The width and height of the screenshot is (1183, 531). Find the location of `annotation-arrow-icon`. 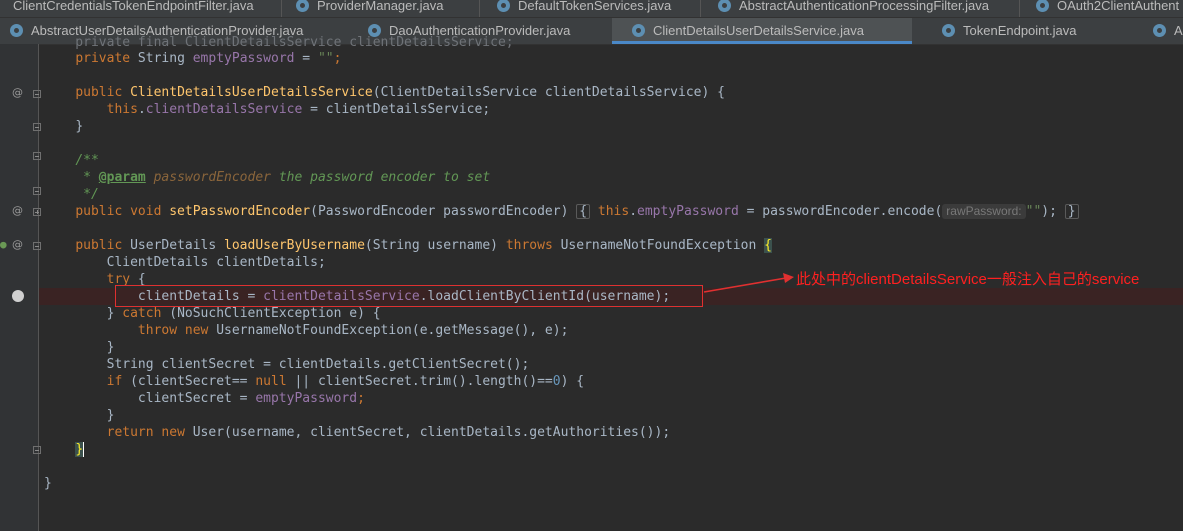

annotation-arrow-icon is located at coordinates (748, 283).